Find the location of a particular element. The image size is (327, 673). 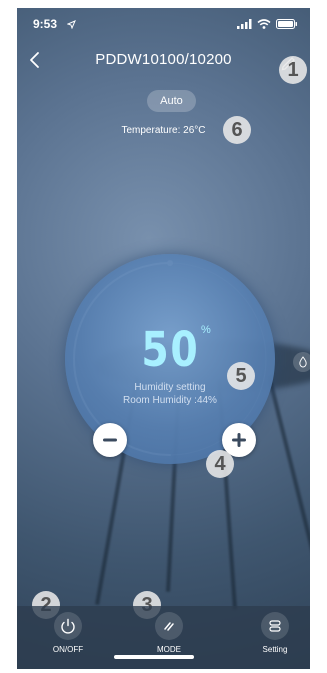

bottom-toolbar: ON/OFF MODE Setting is located at coordinates (163, 637).